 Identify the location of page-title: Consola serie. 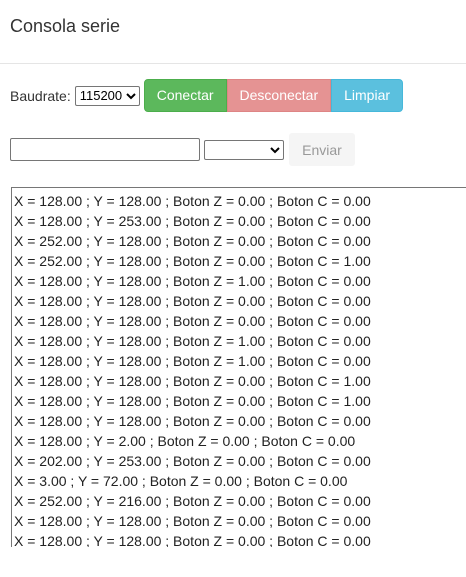
(65, 26).